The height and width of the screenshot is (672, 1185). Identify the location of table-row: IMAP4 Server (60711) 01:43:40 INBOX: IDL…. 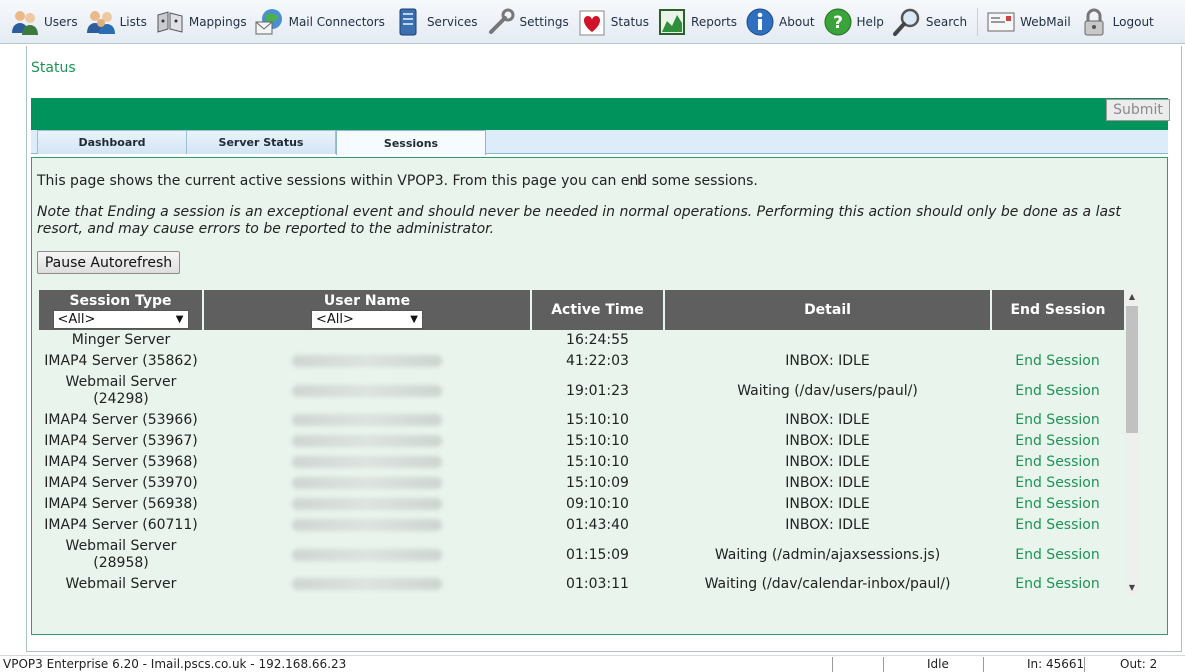
(581, 525).